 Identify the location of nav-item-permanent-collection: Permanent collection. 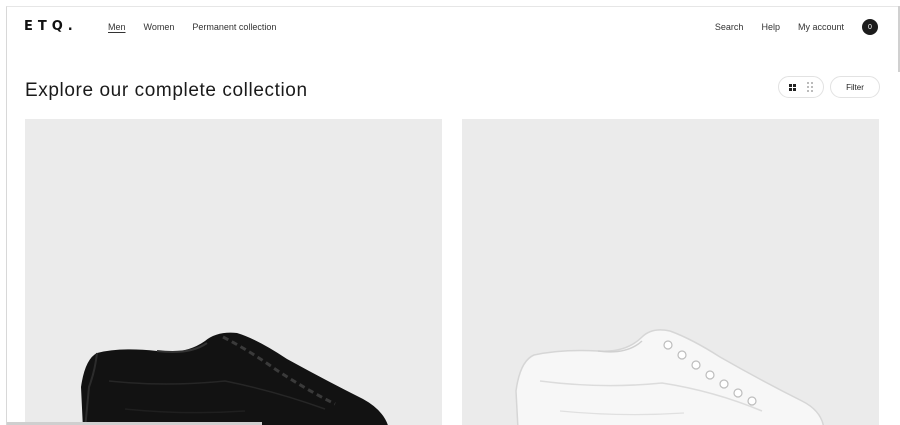
(234, 27).